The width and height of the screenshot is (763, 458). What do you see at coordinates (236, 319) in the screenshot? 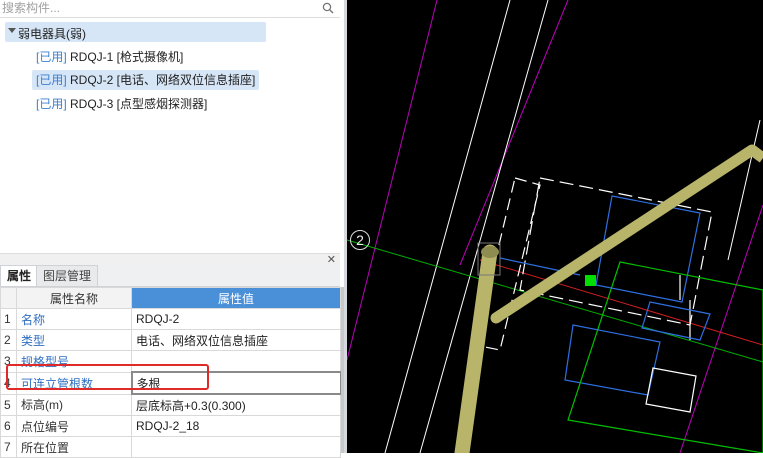
I see `property-value: RDQJ-2` at bounding box center [236, 319].